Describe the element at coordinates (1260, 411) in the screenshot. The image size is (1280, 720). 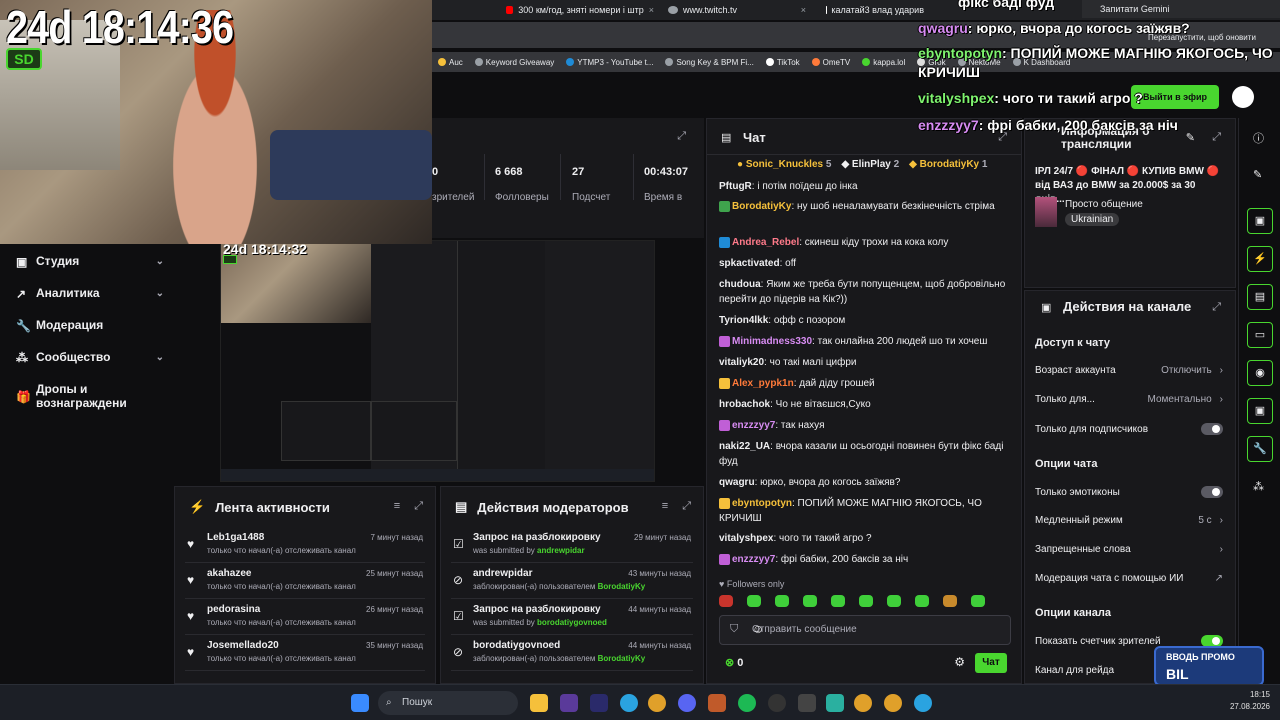
I see `quick-action-button: ▣` at that location.